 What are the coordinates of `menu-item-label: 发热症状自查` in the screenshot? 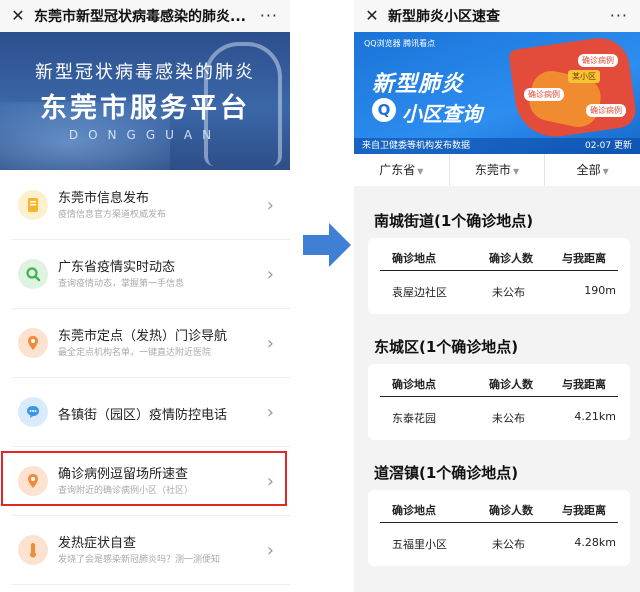 It's located at (97, 543).